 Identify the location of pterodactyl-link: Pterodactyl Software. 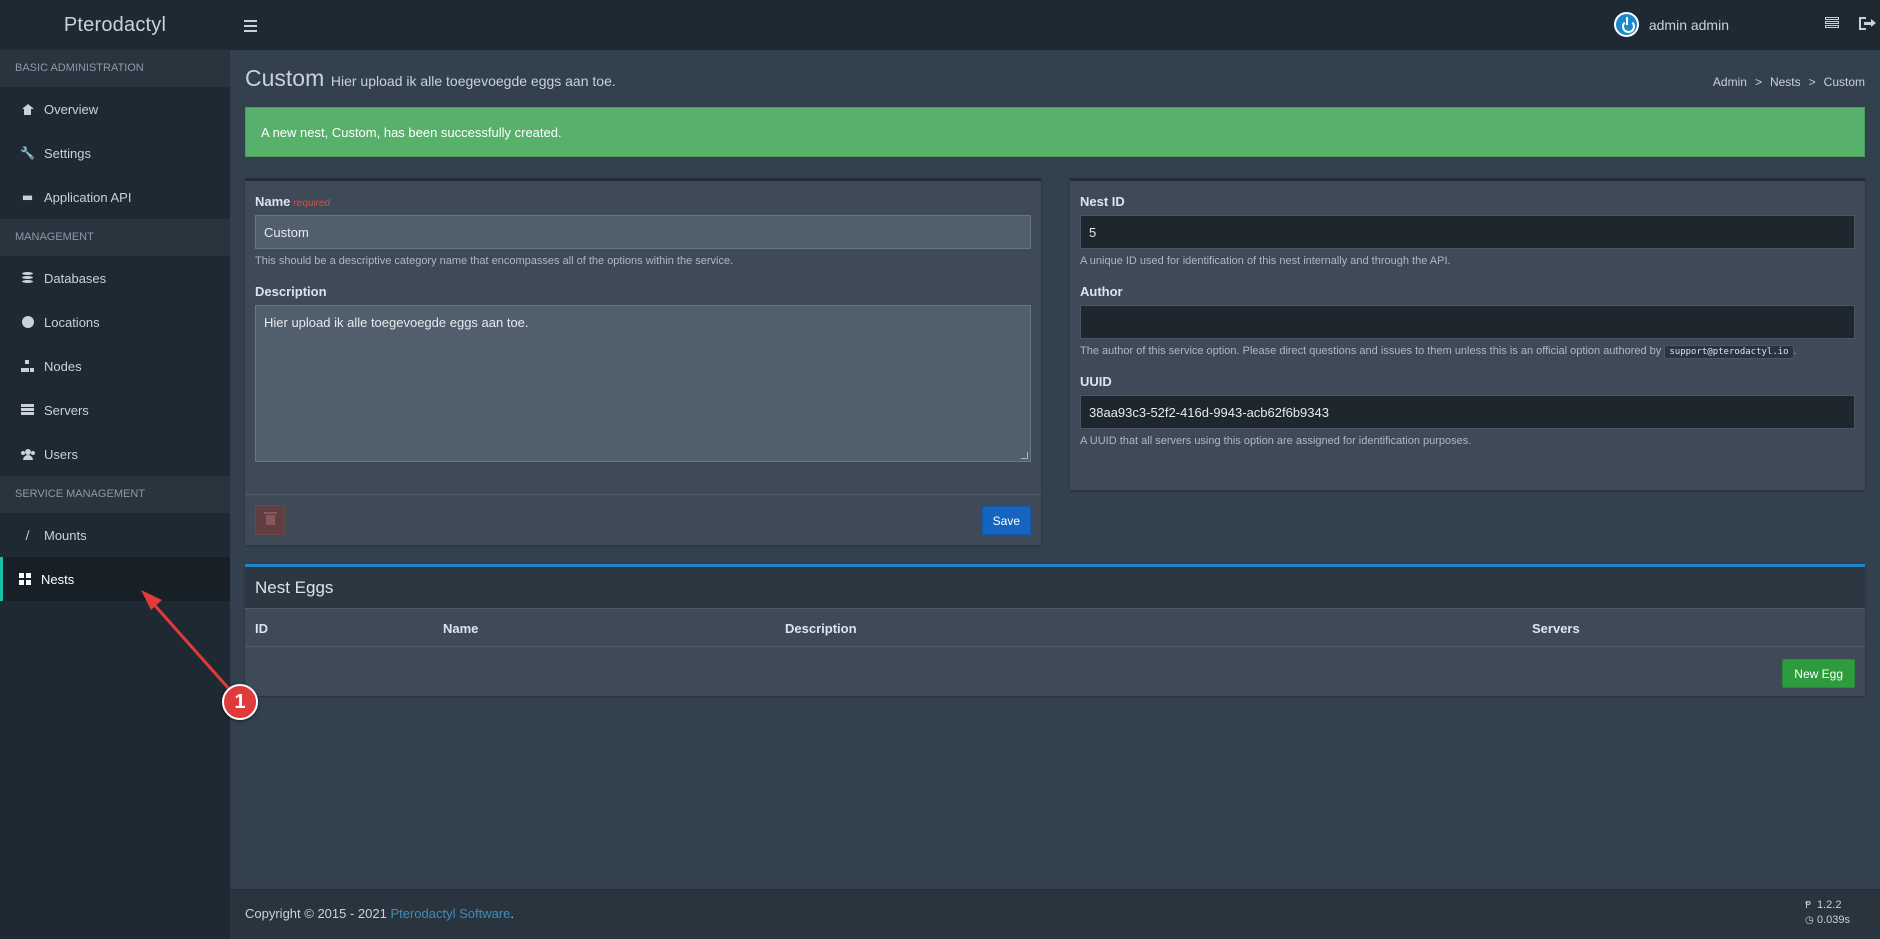
(450, 913).